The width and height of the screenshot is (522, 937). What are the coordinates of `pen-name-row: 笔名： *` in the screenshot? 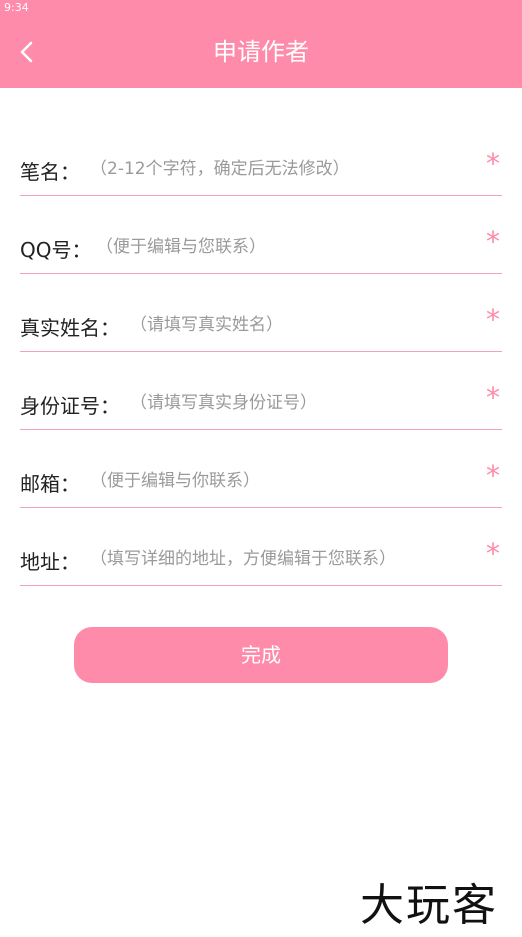 It's located at (261, 168).